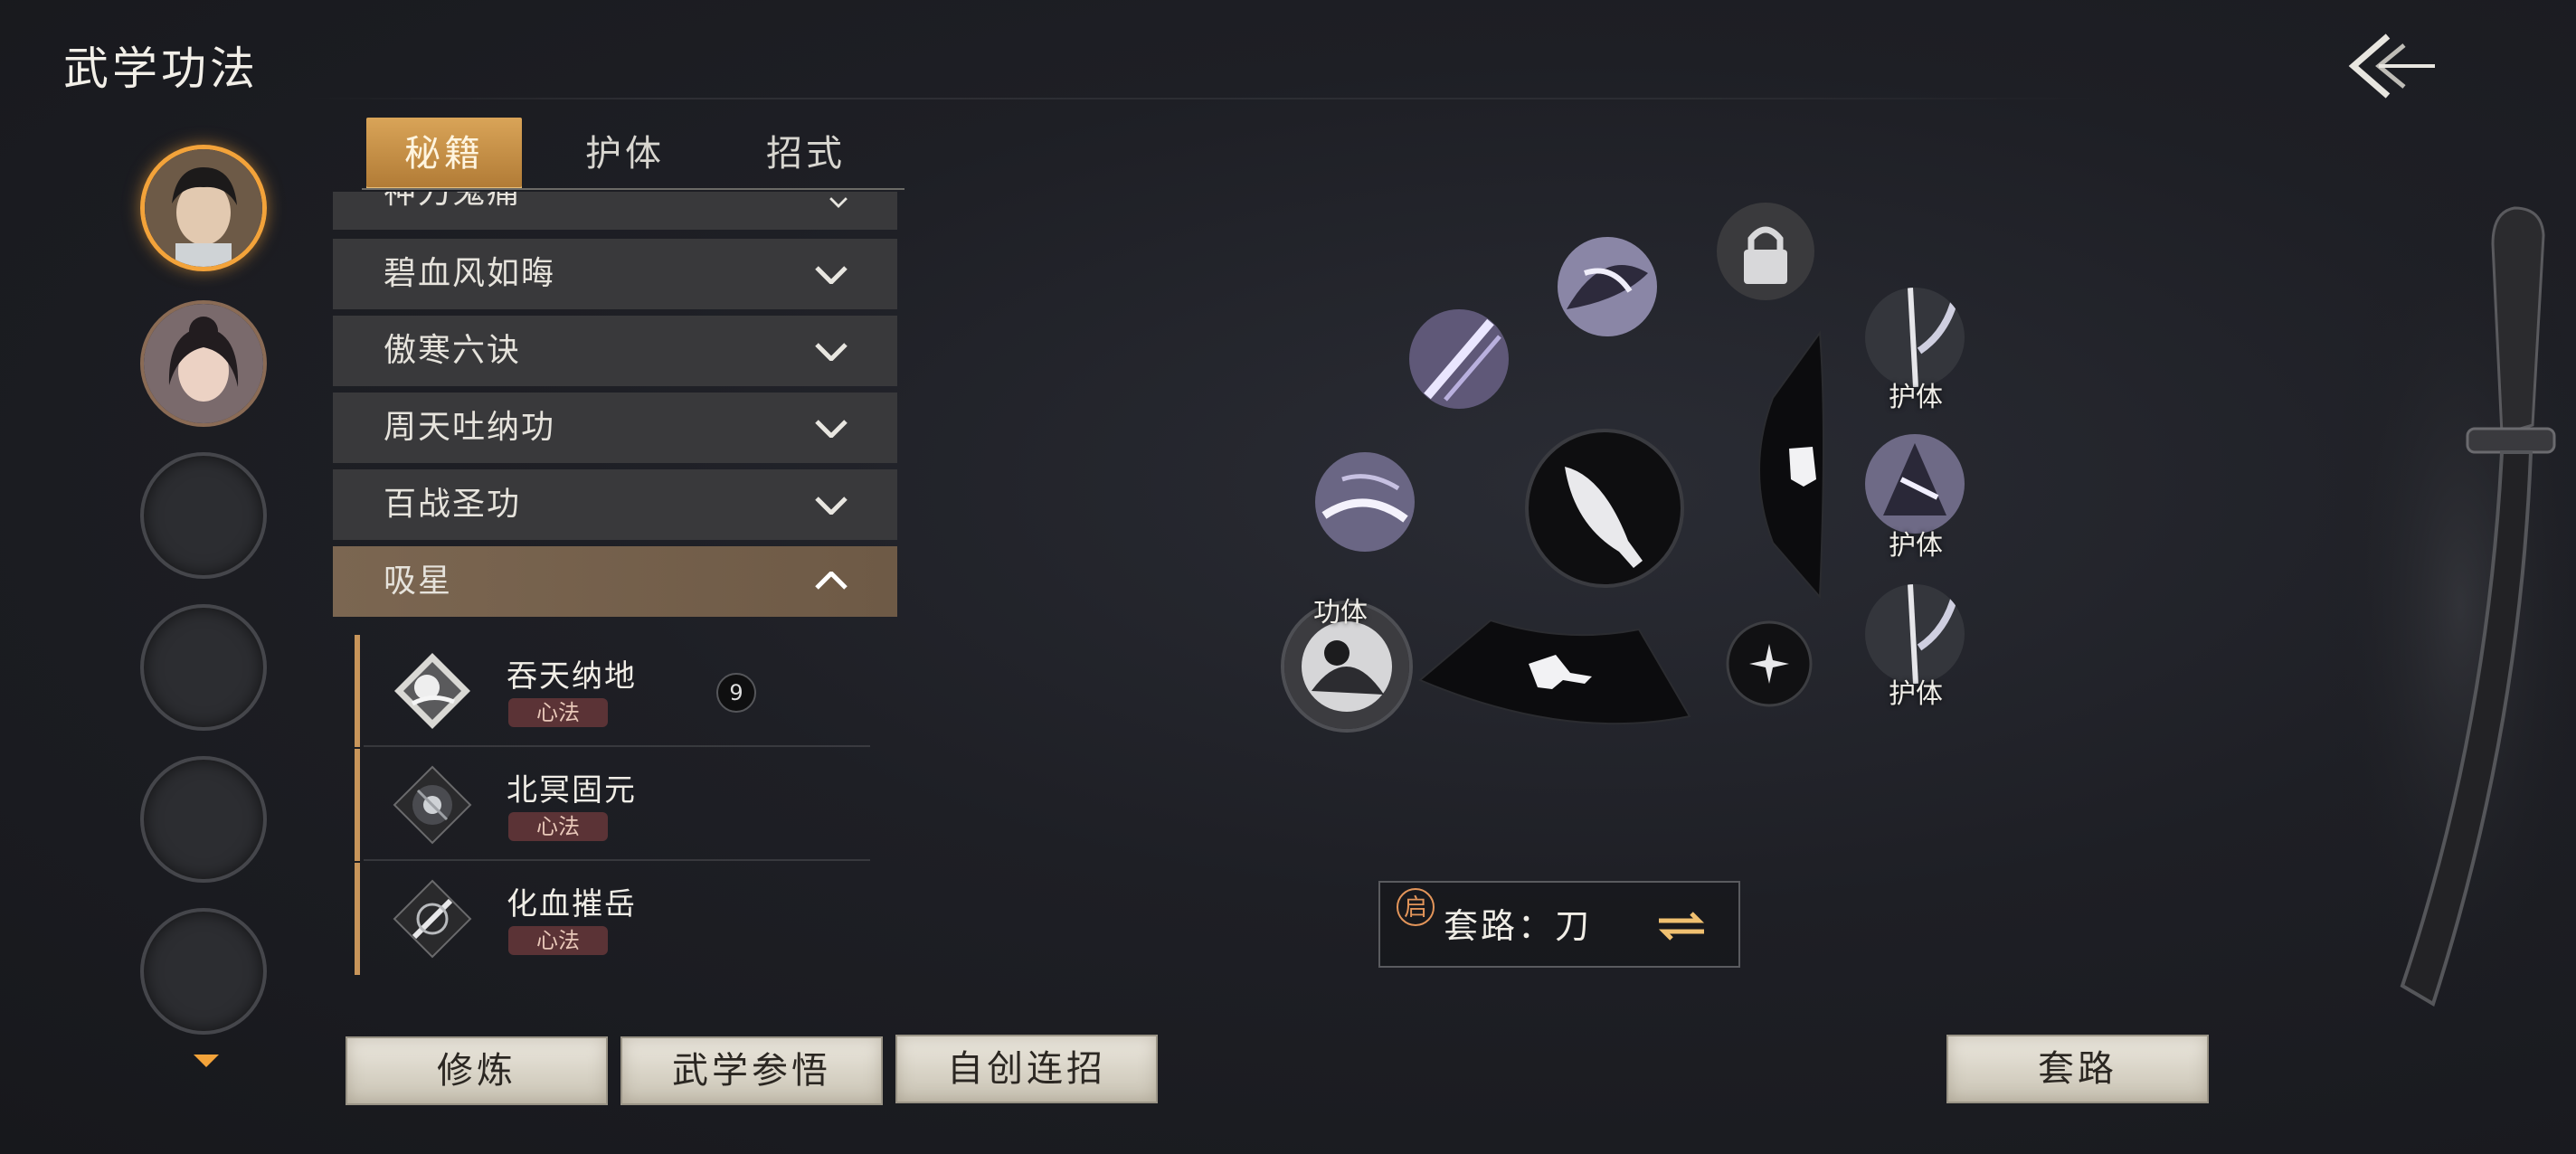  I want to click on skill-list-item: 北冥固元 心法, so click(617, 805).